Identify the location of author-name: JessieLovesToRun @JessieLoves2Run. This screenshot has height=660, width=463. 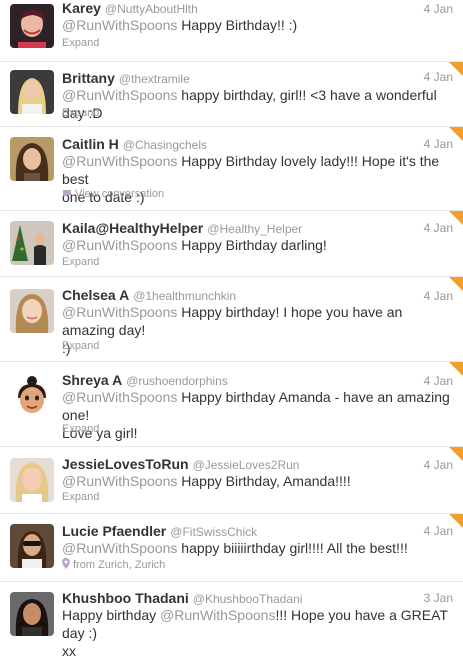
(180, 464).